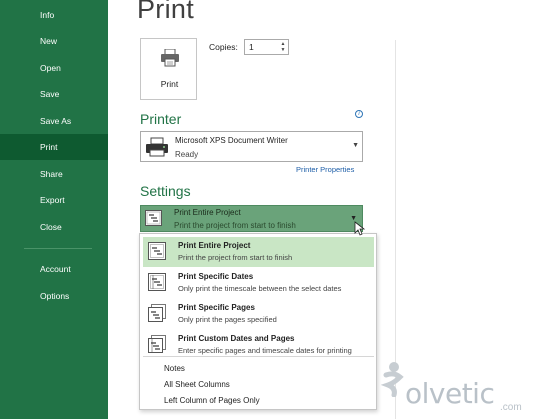 The image size is (534, 419). Describe the element at coordinates (161, 119) in the screenshot. I see `printer-section-title: Printer` at that location.